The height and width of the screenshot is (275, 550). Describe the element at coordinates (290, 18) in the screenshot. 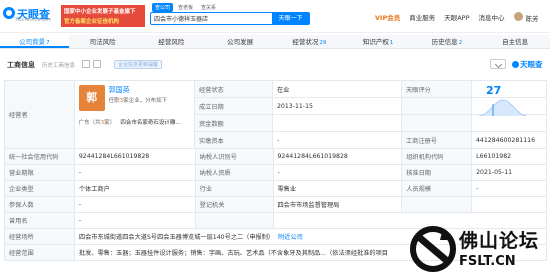

I see `search-button: 天眼一下` at that location.